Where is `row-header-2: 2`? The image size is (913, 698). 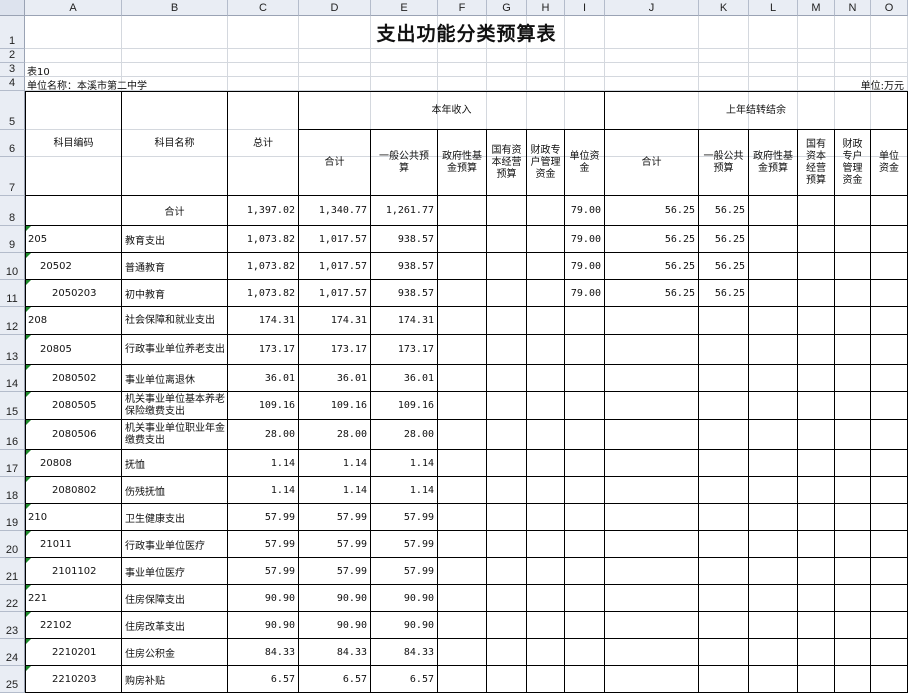 row-header-2: 2 is located at coordinates (12, 56).